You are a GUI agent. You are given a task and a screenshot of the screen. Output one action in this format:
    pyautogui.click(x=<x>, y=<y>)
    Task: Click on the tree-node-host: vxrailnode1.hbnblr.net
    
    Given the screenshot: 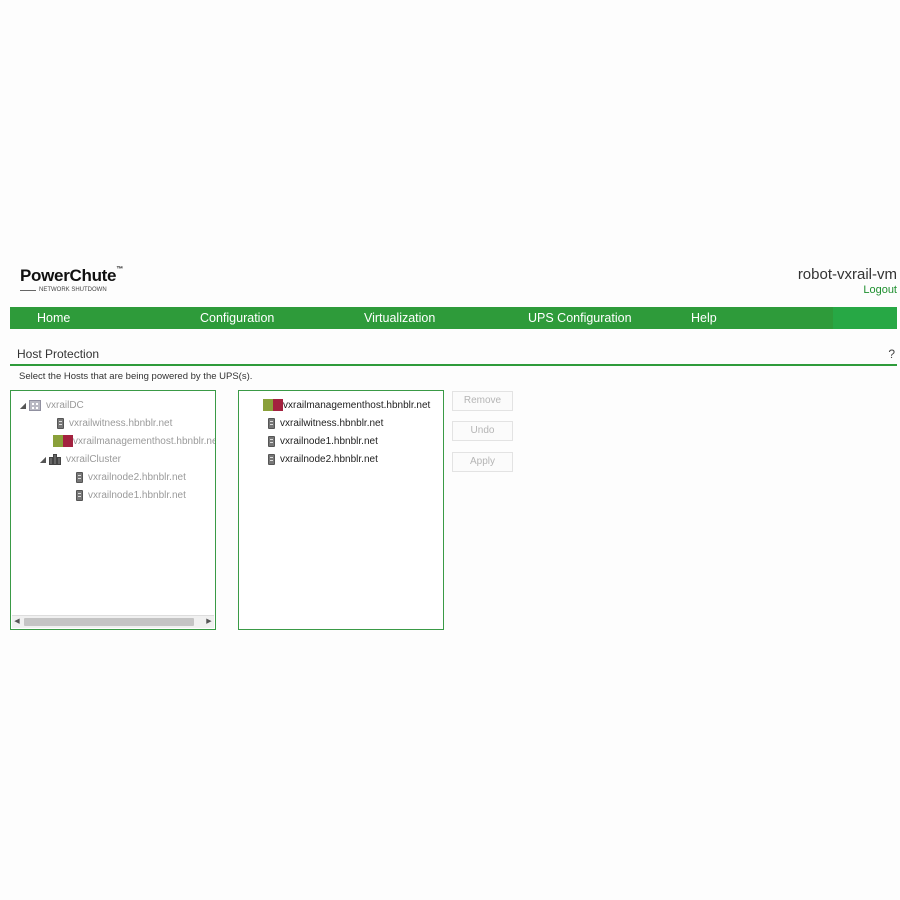 What is the action you would take?
    pyautogui.click(x=131, y=495)
    